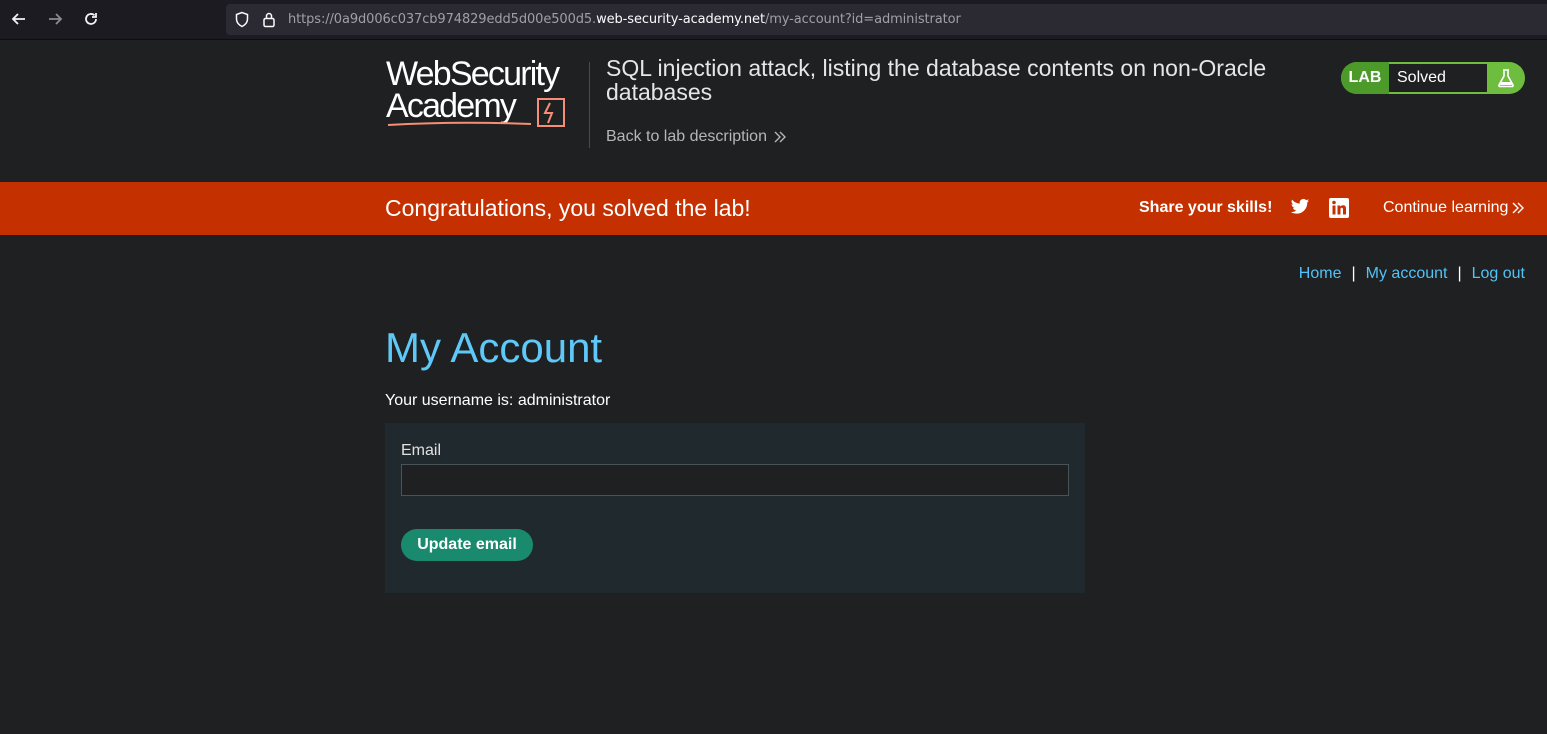 This screenshot has width=1547, height=734. What do you see at coordinates (1206, 207) in the screenshot?
I see `share-skills-label: Share your skills!` at bounding box center [1206, 207].